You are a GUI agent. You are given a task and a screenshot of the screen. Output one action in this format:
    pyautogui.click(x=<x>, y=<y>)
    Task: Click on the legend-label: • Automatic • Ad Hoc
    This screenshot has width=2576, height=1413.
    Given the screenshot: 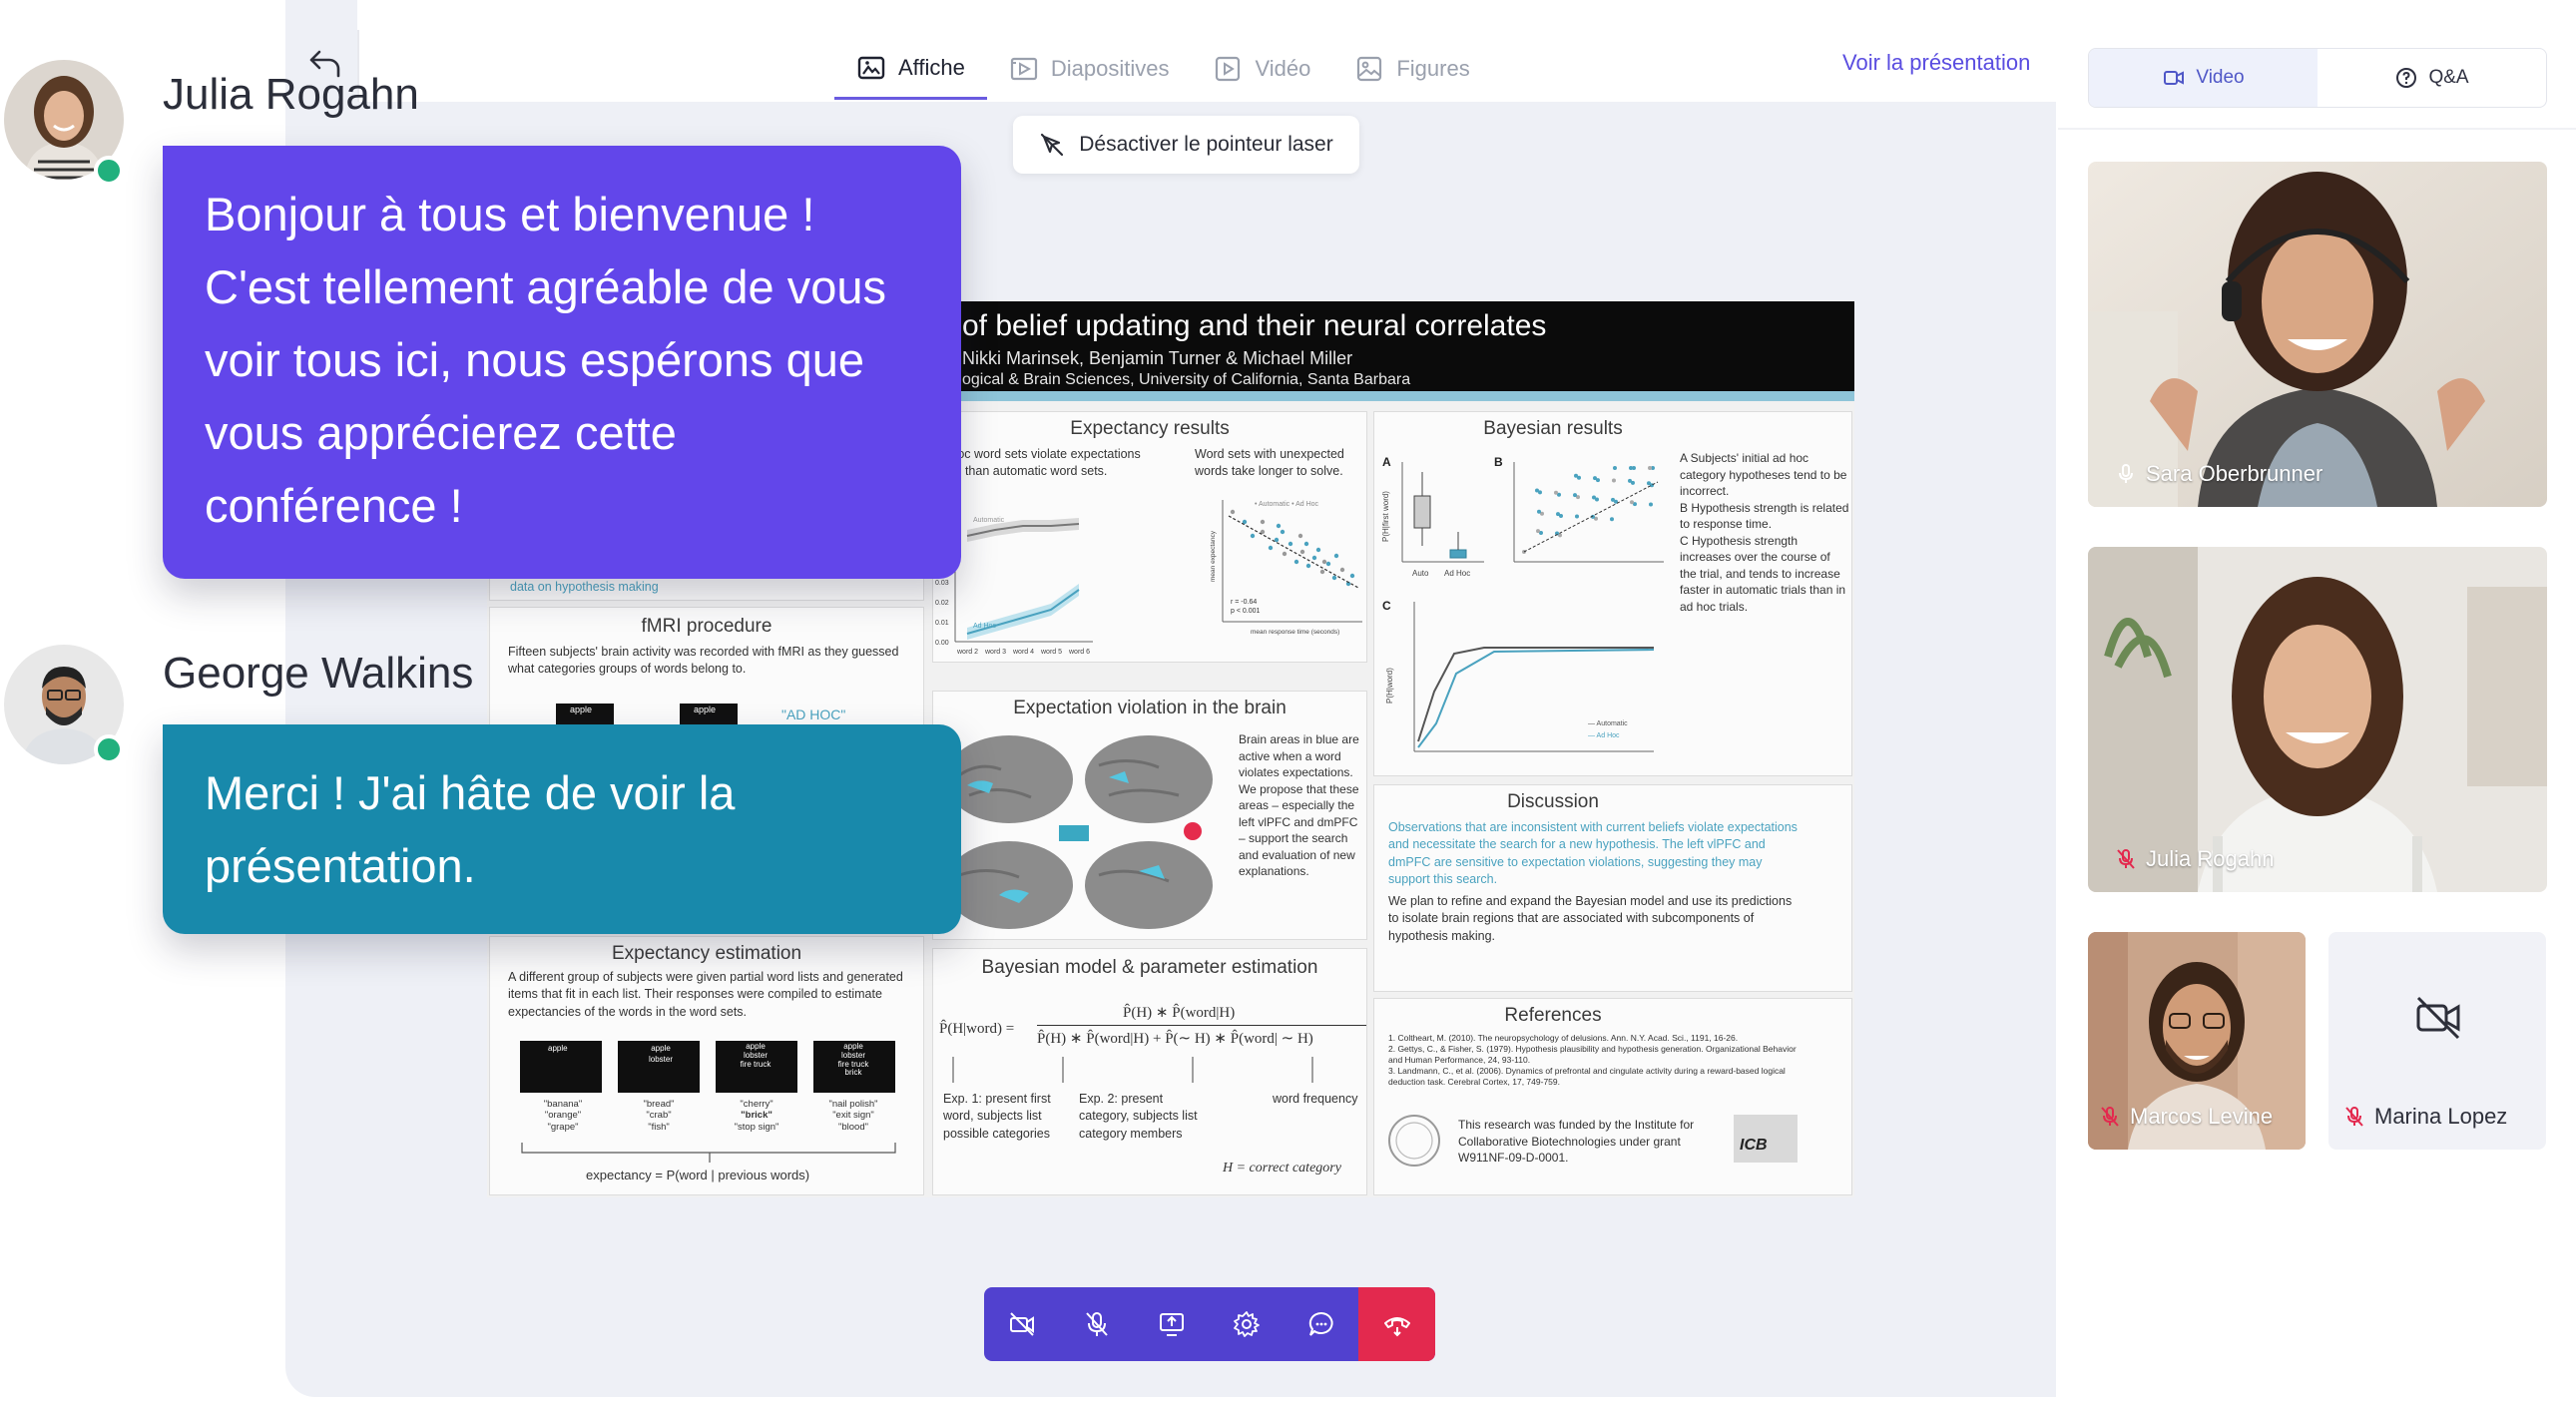 What is the action you would take?
    pyautogui.click(x=1287, y=504)
    